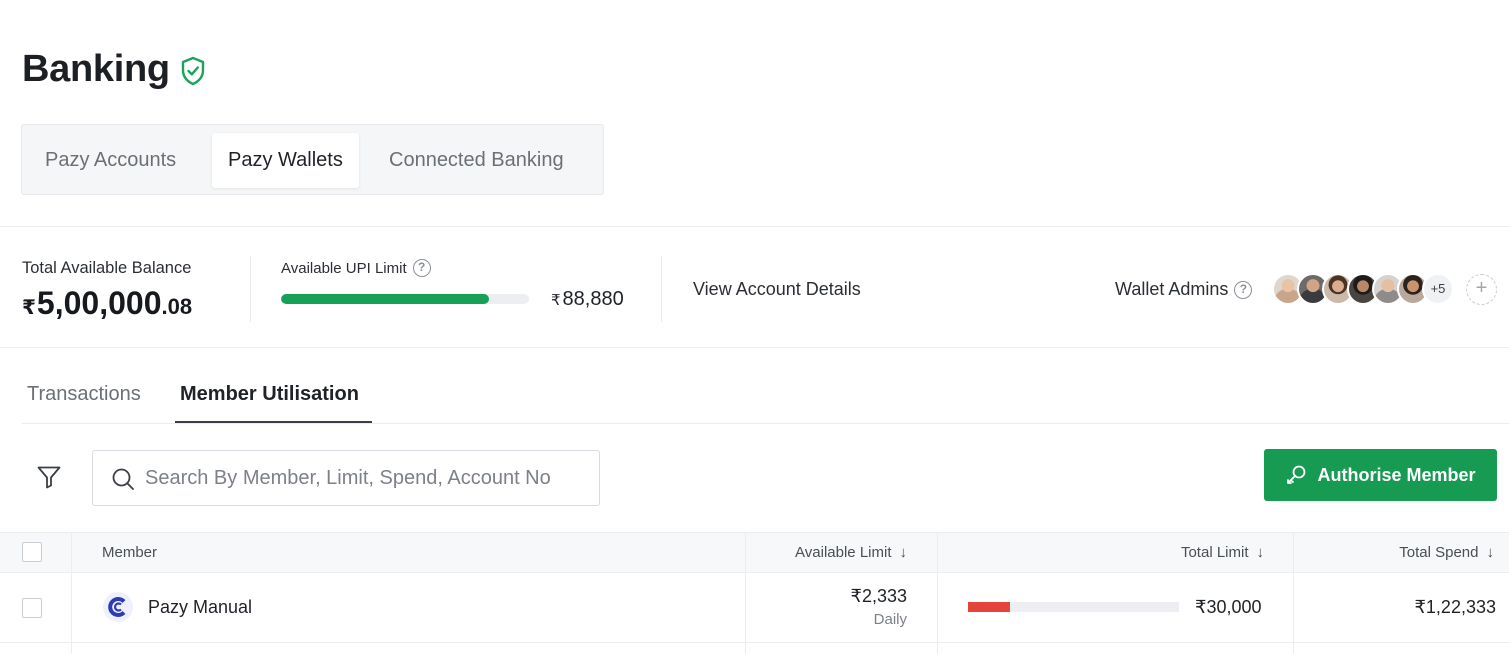 This screenshot has width=1509, height=654. What do you see at coordinates (1438, 289) in the screenshot?
I see `more-admins-count: +5` at bounding box center [1438, 289].